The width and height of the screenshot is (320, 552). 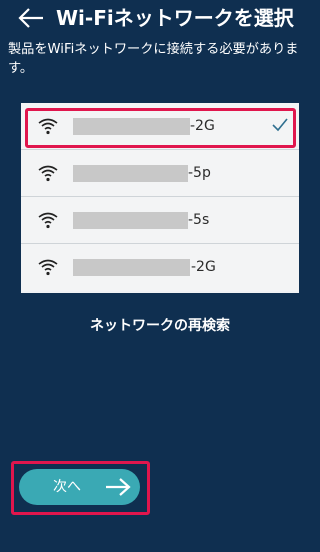 What do you see at coordinates (160, 325) in the screenshot?
I see `rescan-button: ネットワークの再検索` at bounding box center [160, 325].